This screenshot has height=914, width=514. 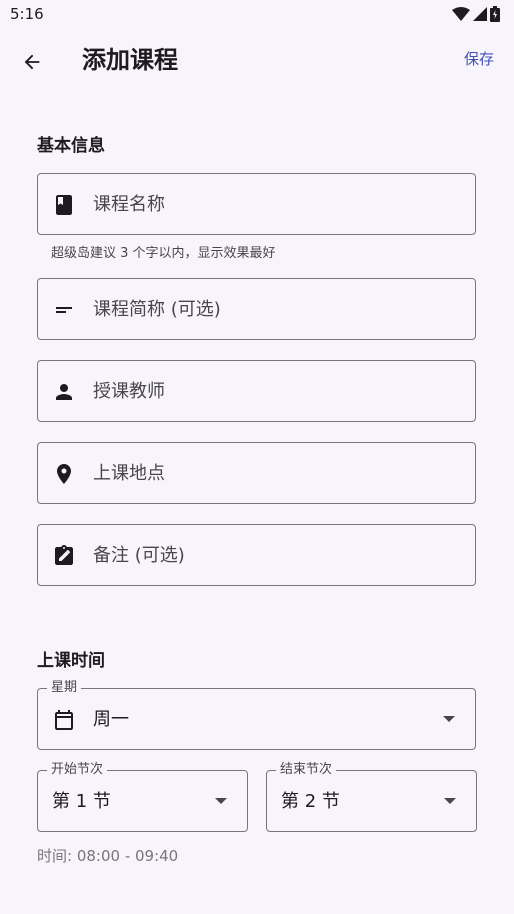 I want to click on calendar-icon, so click(x=64, y=720).